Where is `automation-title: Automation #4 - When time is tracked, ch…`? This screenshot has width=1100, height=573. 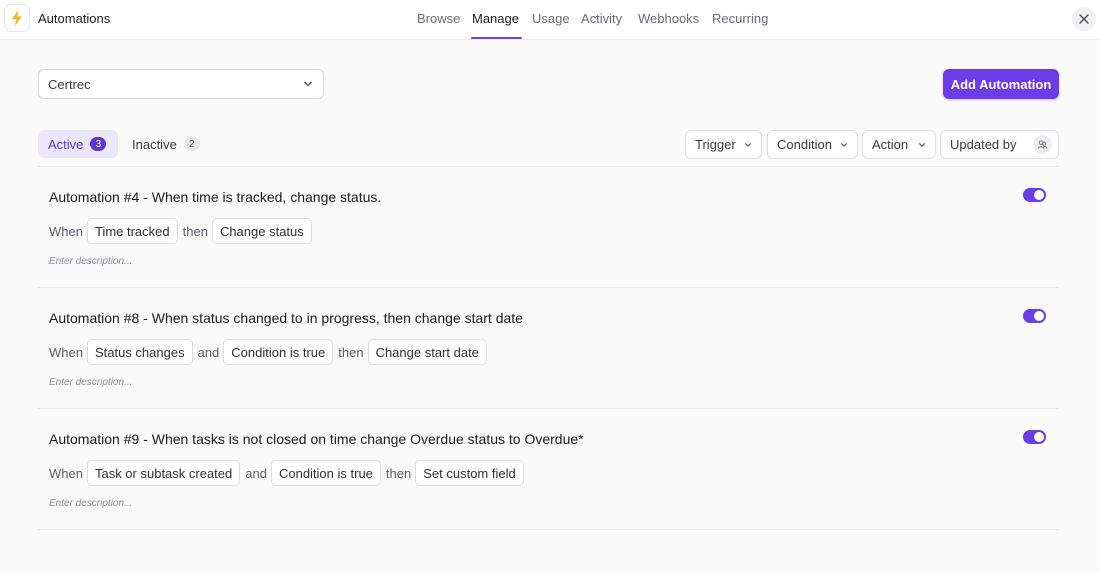 automation-title: Automation #4 - When time is tracked, ch… is located at coordinates (215, 197).